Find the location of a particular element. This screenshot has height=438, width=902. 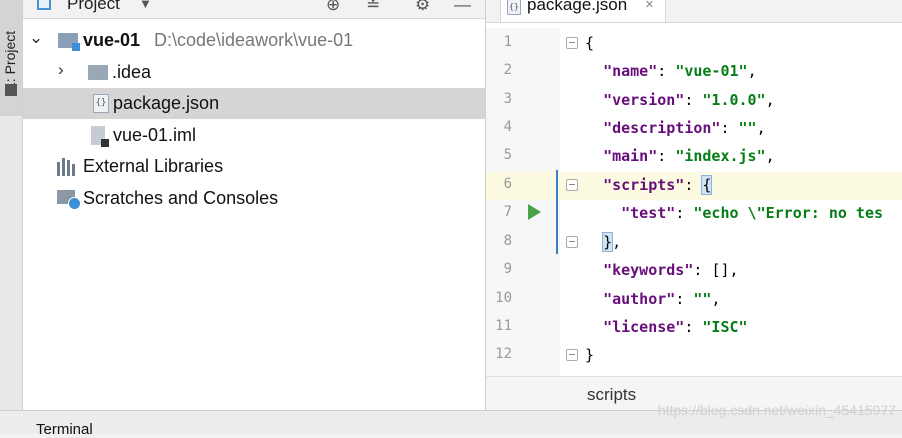

code-text: "keywords": [], is located at coordinates (671, 270).